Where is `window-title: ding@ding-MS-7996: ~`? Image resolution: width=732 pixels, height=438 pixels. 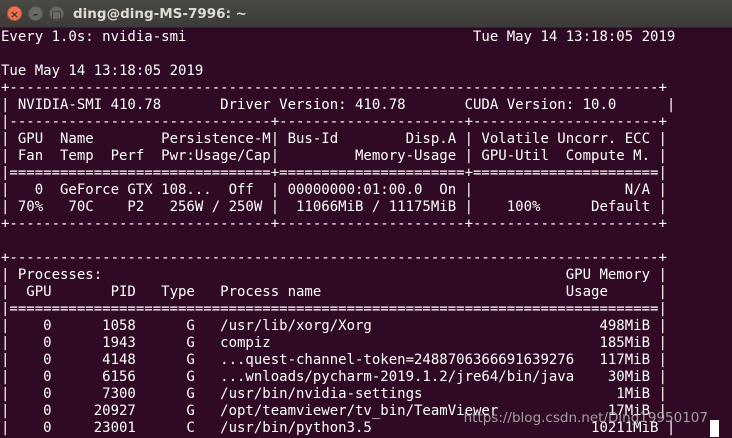
window-title: ding@ding-MS-7996: ~ is located at coordinates (160, 14).